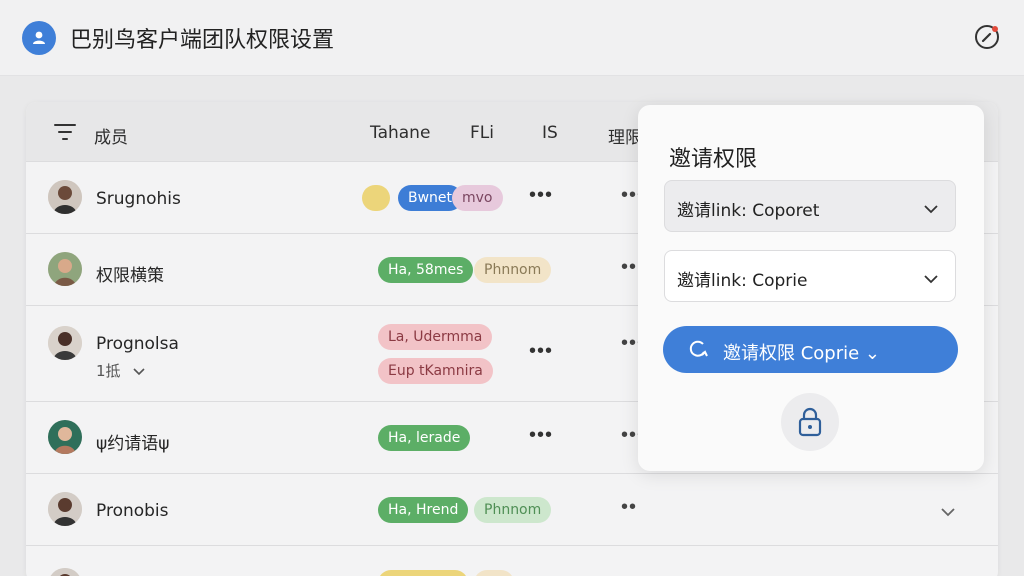 The image size is (1024, 576). What do you see at coordinates (625, 135) in the screenshot?
I see `column-5: 理限` at bounding box center [625, 135].